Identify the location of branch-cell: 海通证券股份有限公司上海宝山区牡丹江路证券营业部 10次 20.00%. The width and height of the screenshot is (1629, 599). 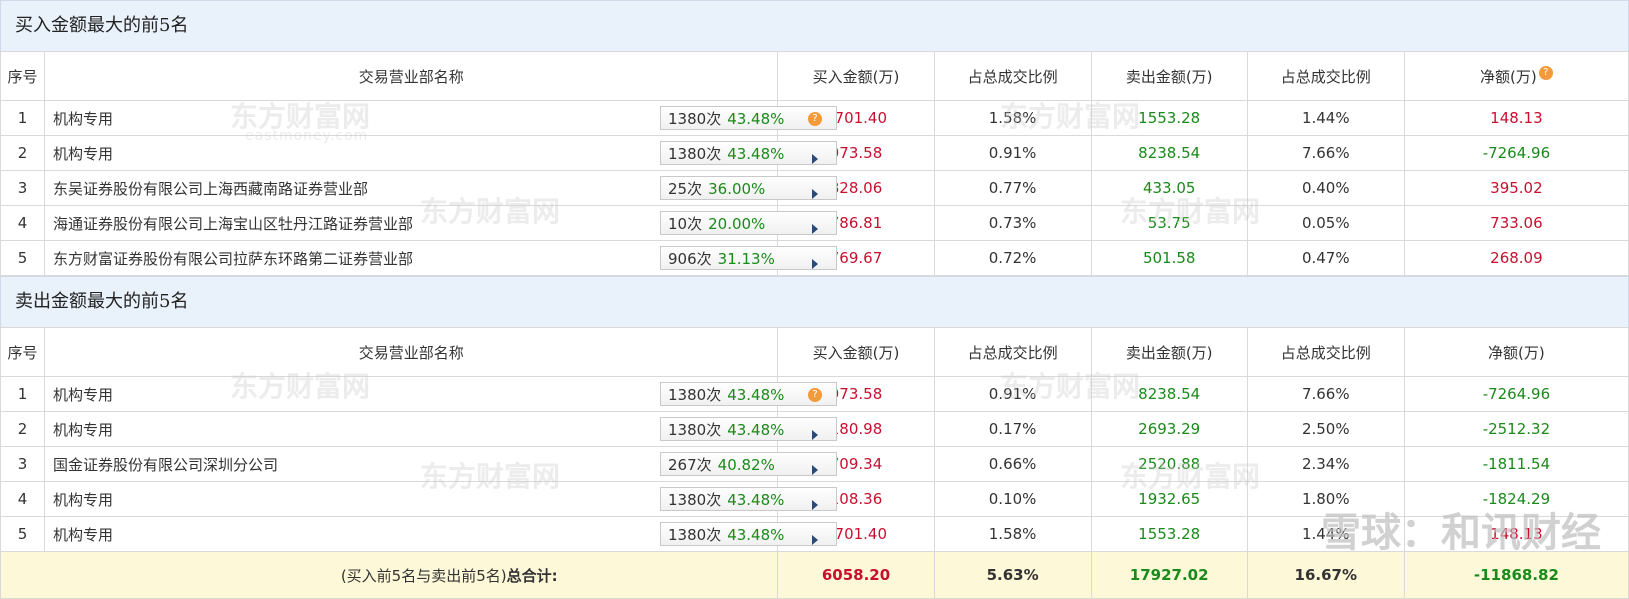
(441, 223).